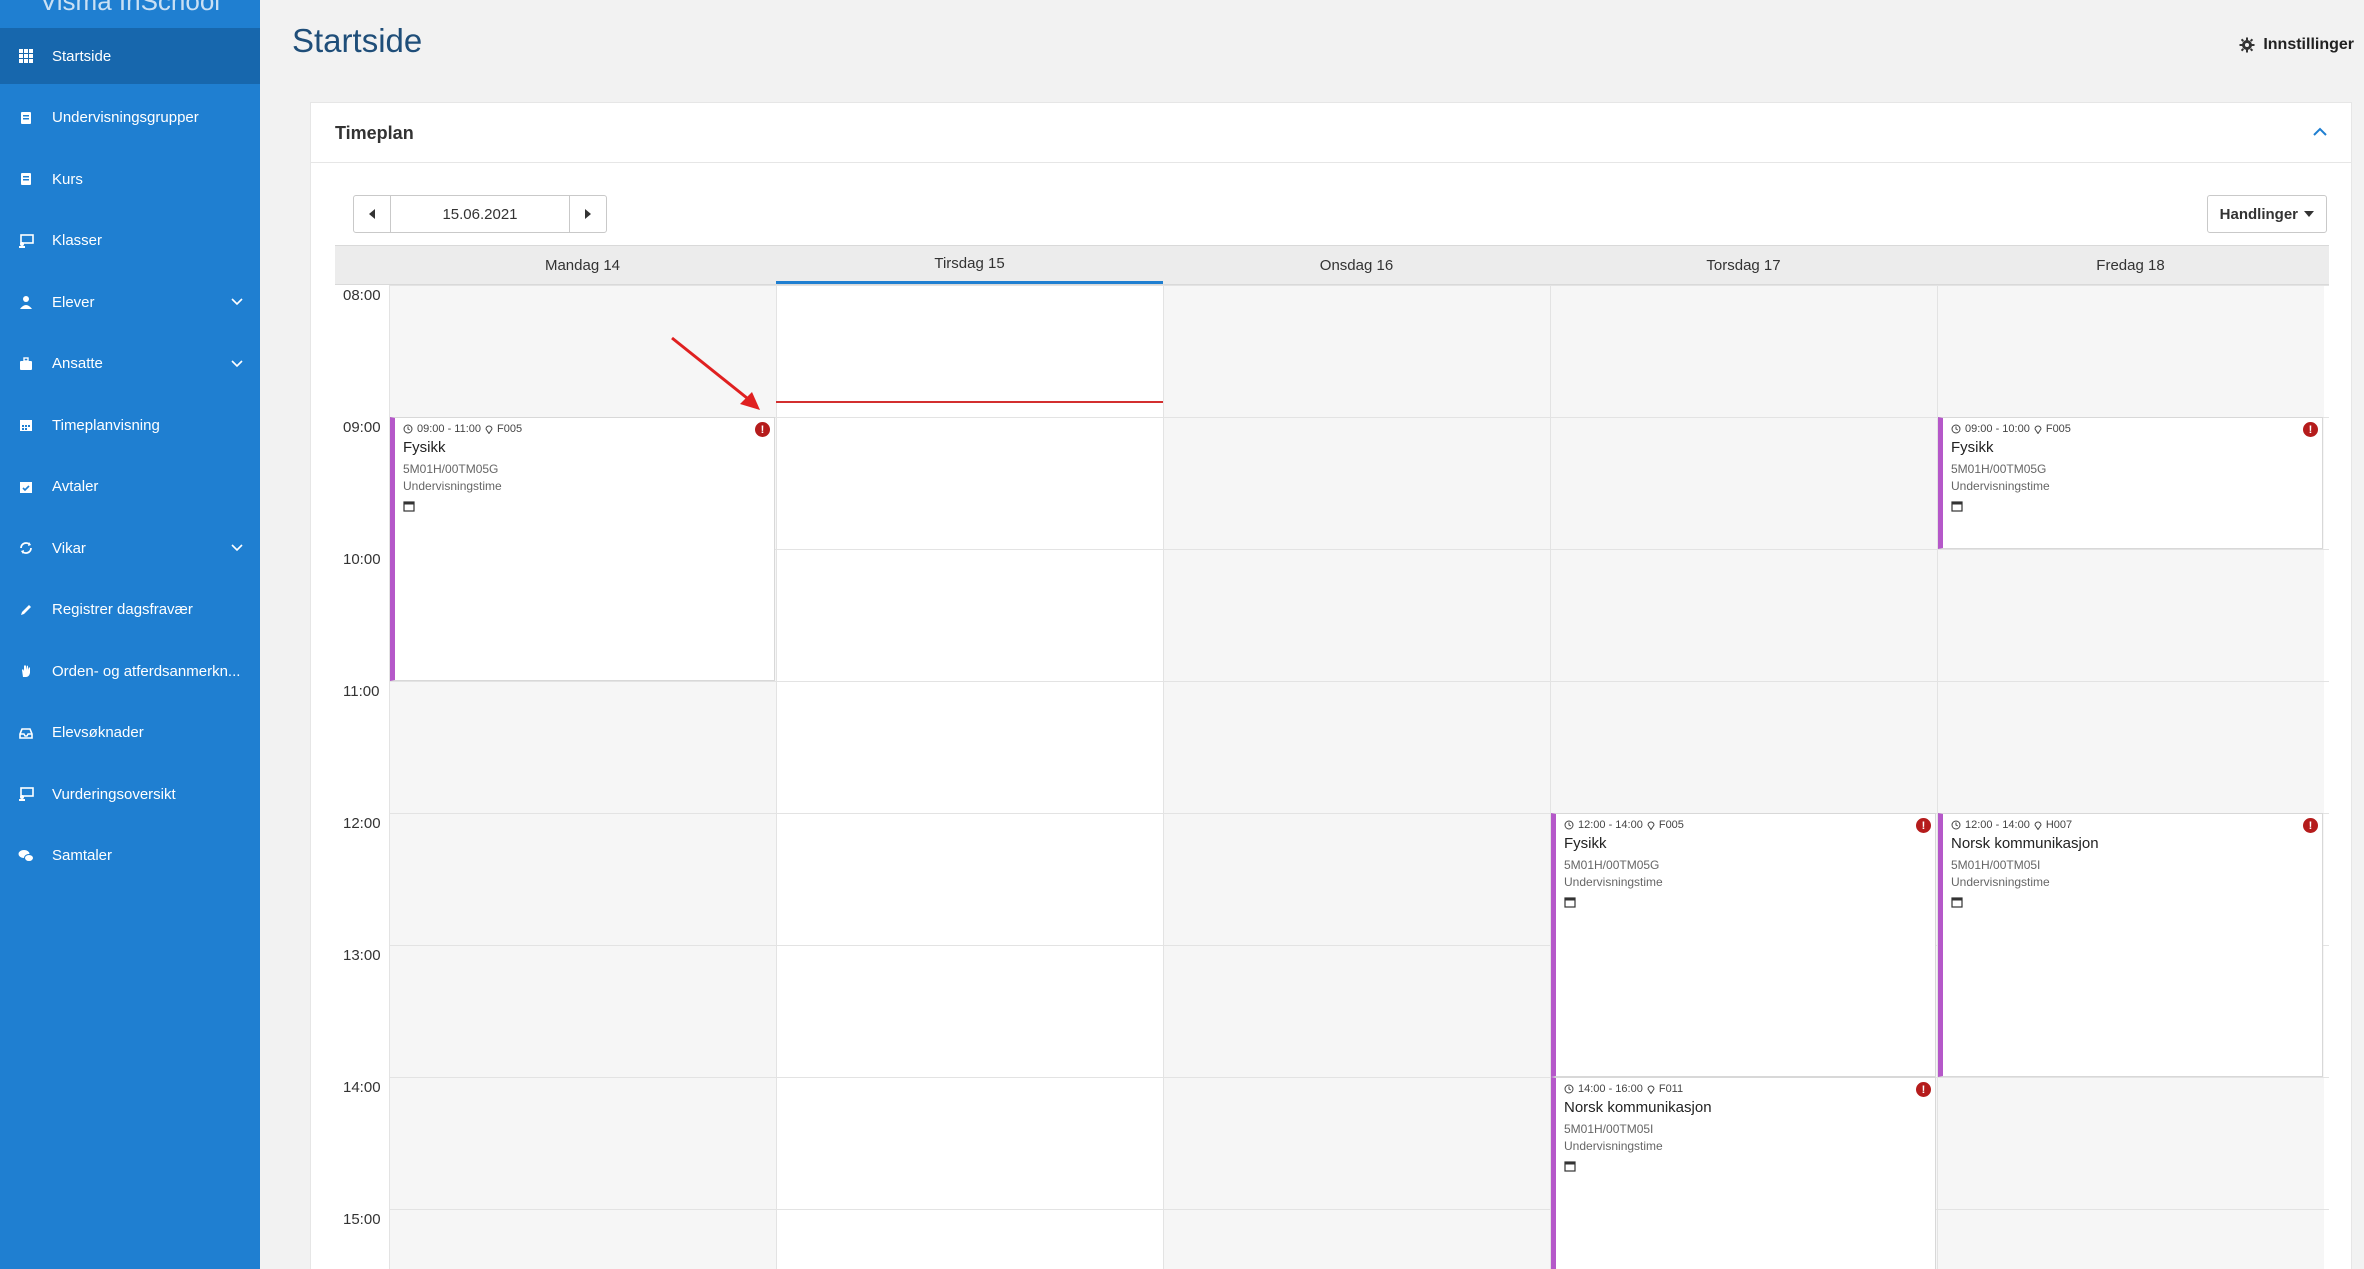 This screenshot has height=1269, width=2364. I want to click on sidebar-item-ansatte: Ansatte, so click(130, 364).